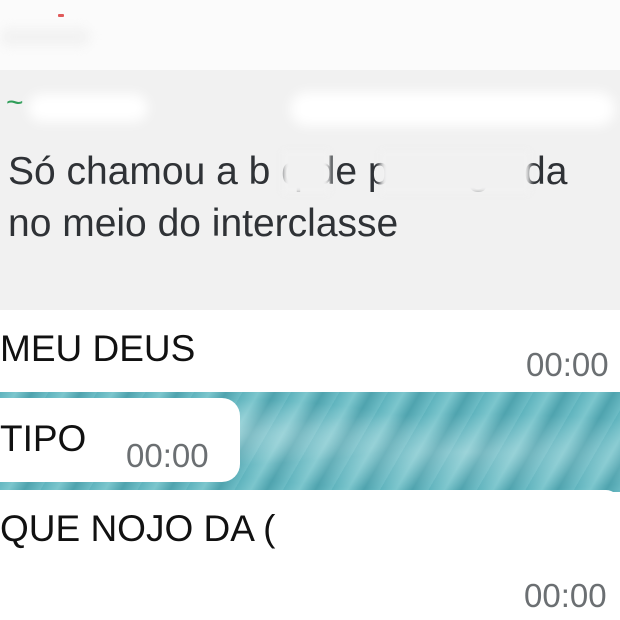 This screenshot has height=620, width=620. What do you see at coordinates (45, 37) in the screenshot?
I see `blurred-header` at bounding box center [45, 37].